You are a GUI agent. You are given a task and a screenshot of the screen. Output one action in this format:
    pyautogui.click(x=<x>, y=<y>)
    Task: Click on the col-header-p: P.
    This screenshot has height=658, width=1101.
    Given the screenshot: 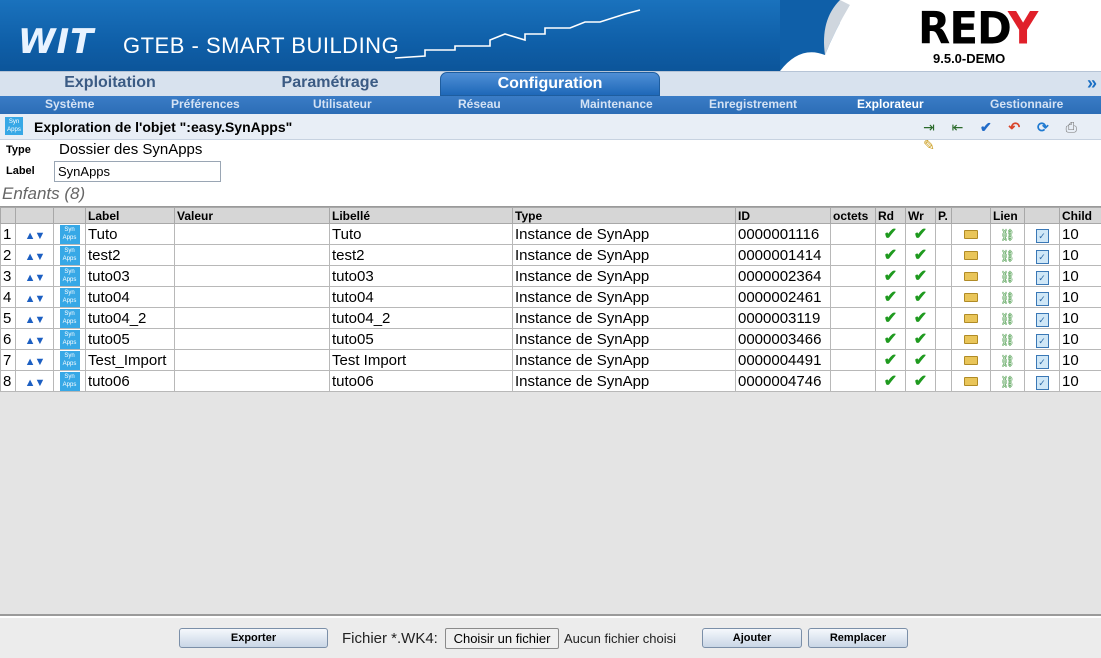 What is the action you would take?
    pyautogui.click(x=943, y=215)
    